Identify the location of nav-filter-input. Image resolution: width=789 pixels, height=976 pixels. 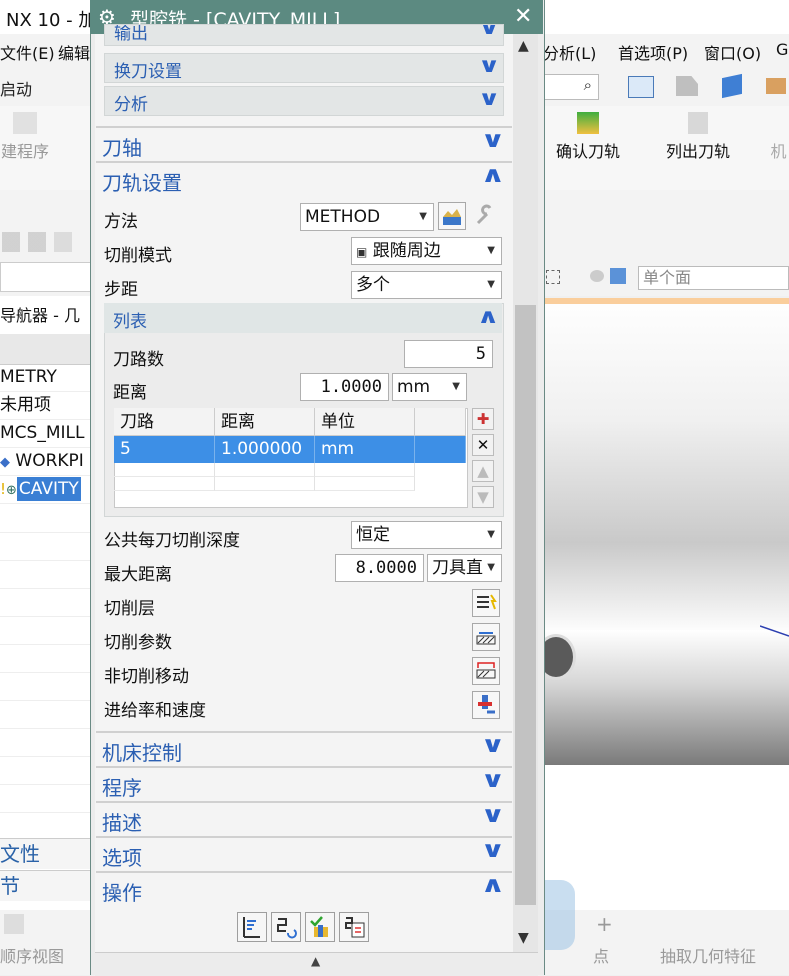
(47, 277).